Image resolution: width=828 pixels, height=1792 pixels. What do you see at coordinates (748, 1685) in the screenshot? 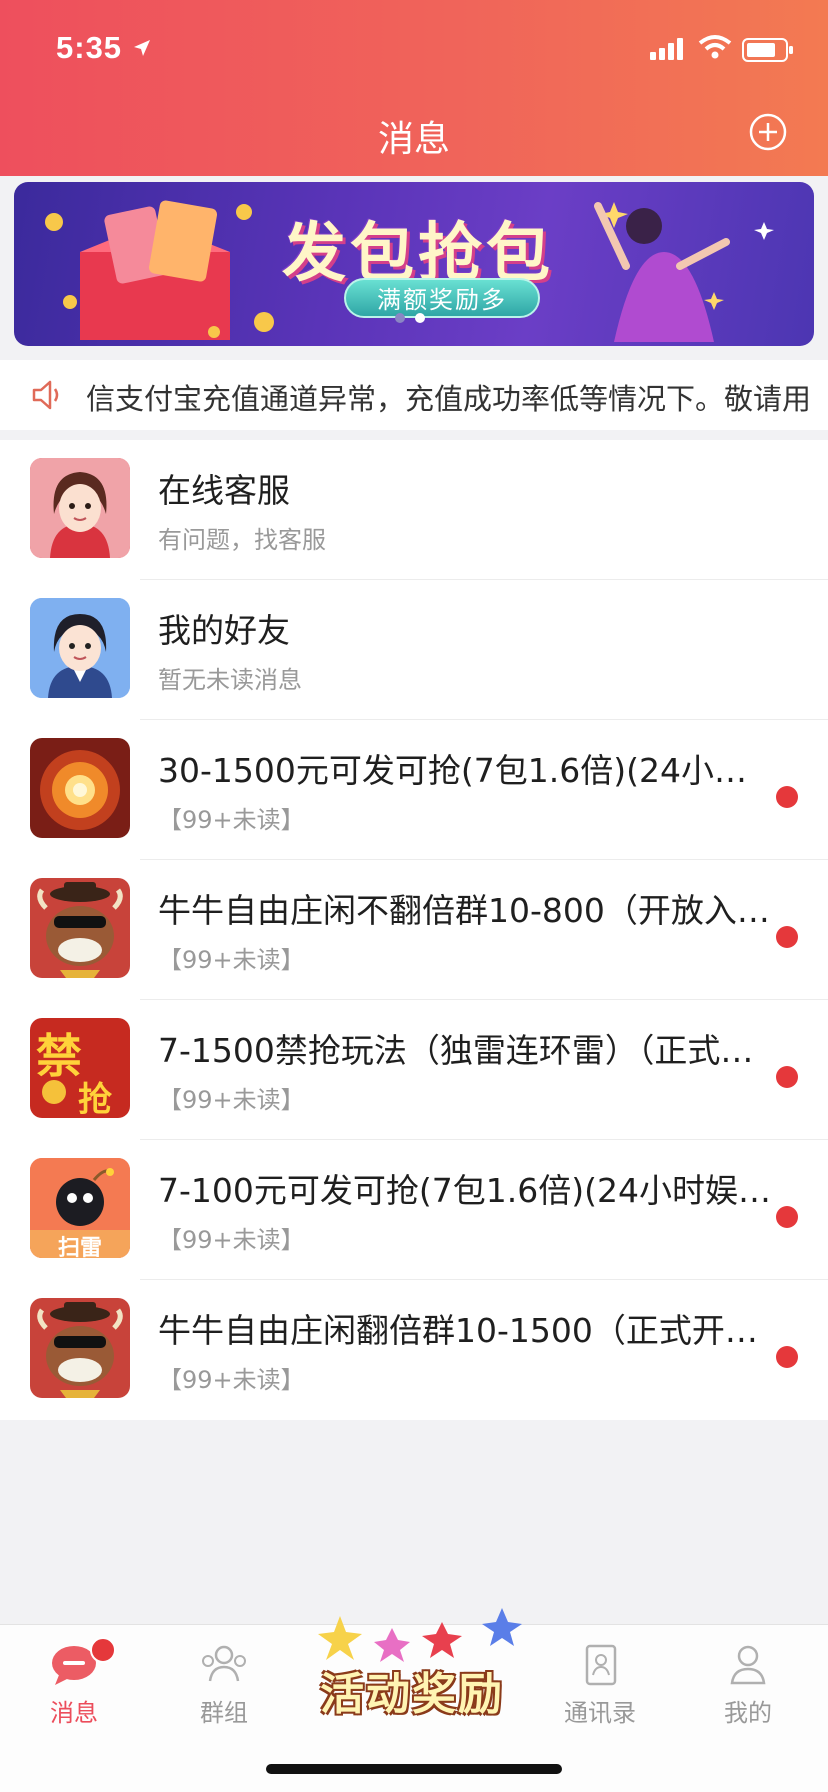
I see `tab-me: 我的` at bounding box center [748, 1685].